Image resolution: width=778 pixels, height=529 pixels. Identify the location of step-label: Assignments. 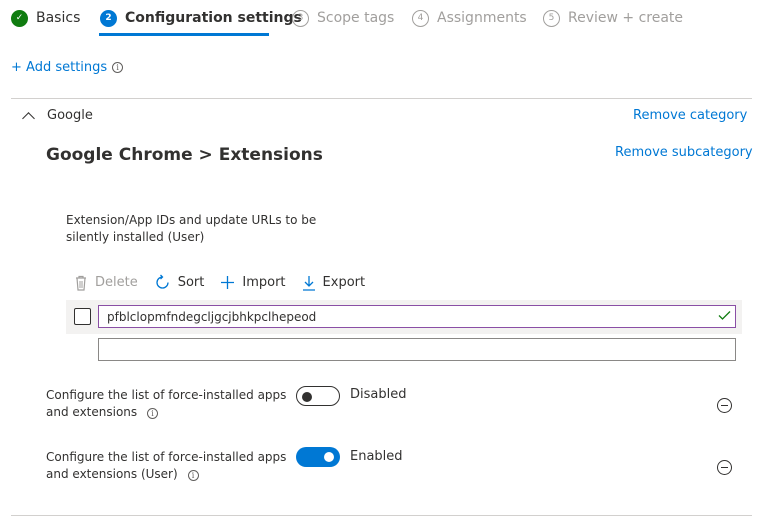
(482, 18).